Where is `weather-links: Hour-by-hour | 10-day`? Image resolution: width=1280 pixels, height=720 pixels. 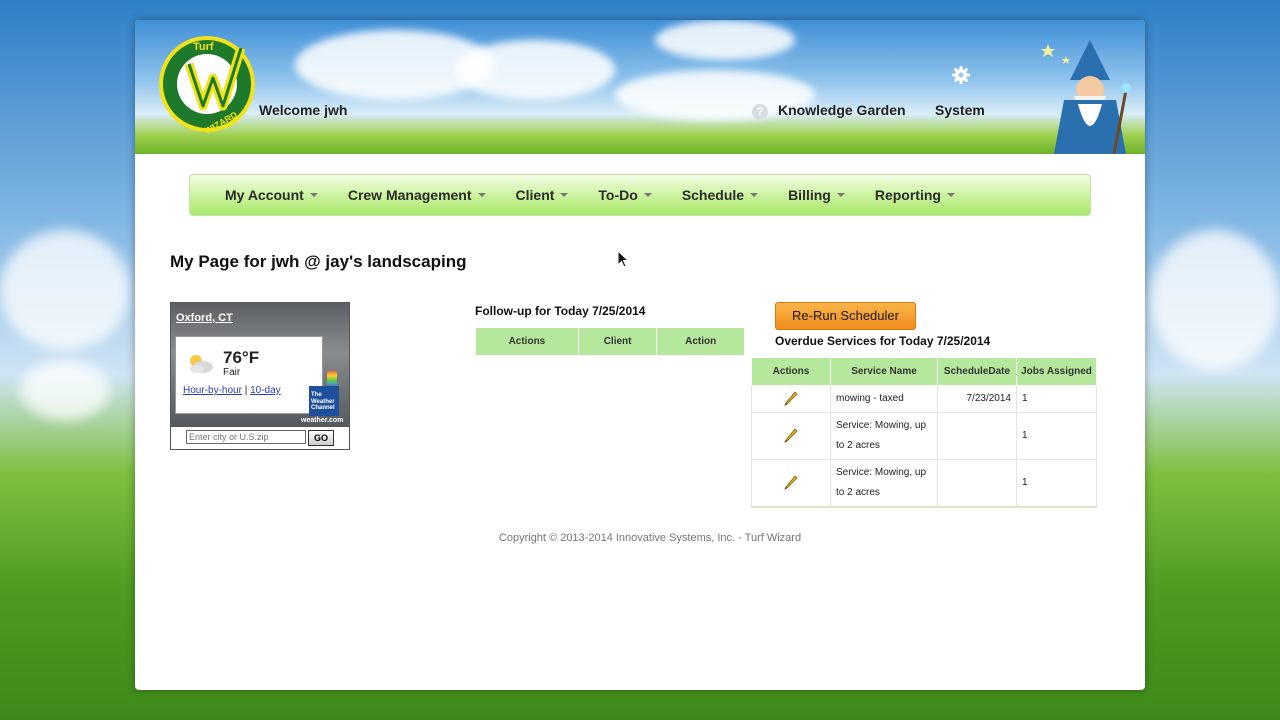 weather-links: Hour-by-hour | 10-day is located at coordinates (232, 390).